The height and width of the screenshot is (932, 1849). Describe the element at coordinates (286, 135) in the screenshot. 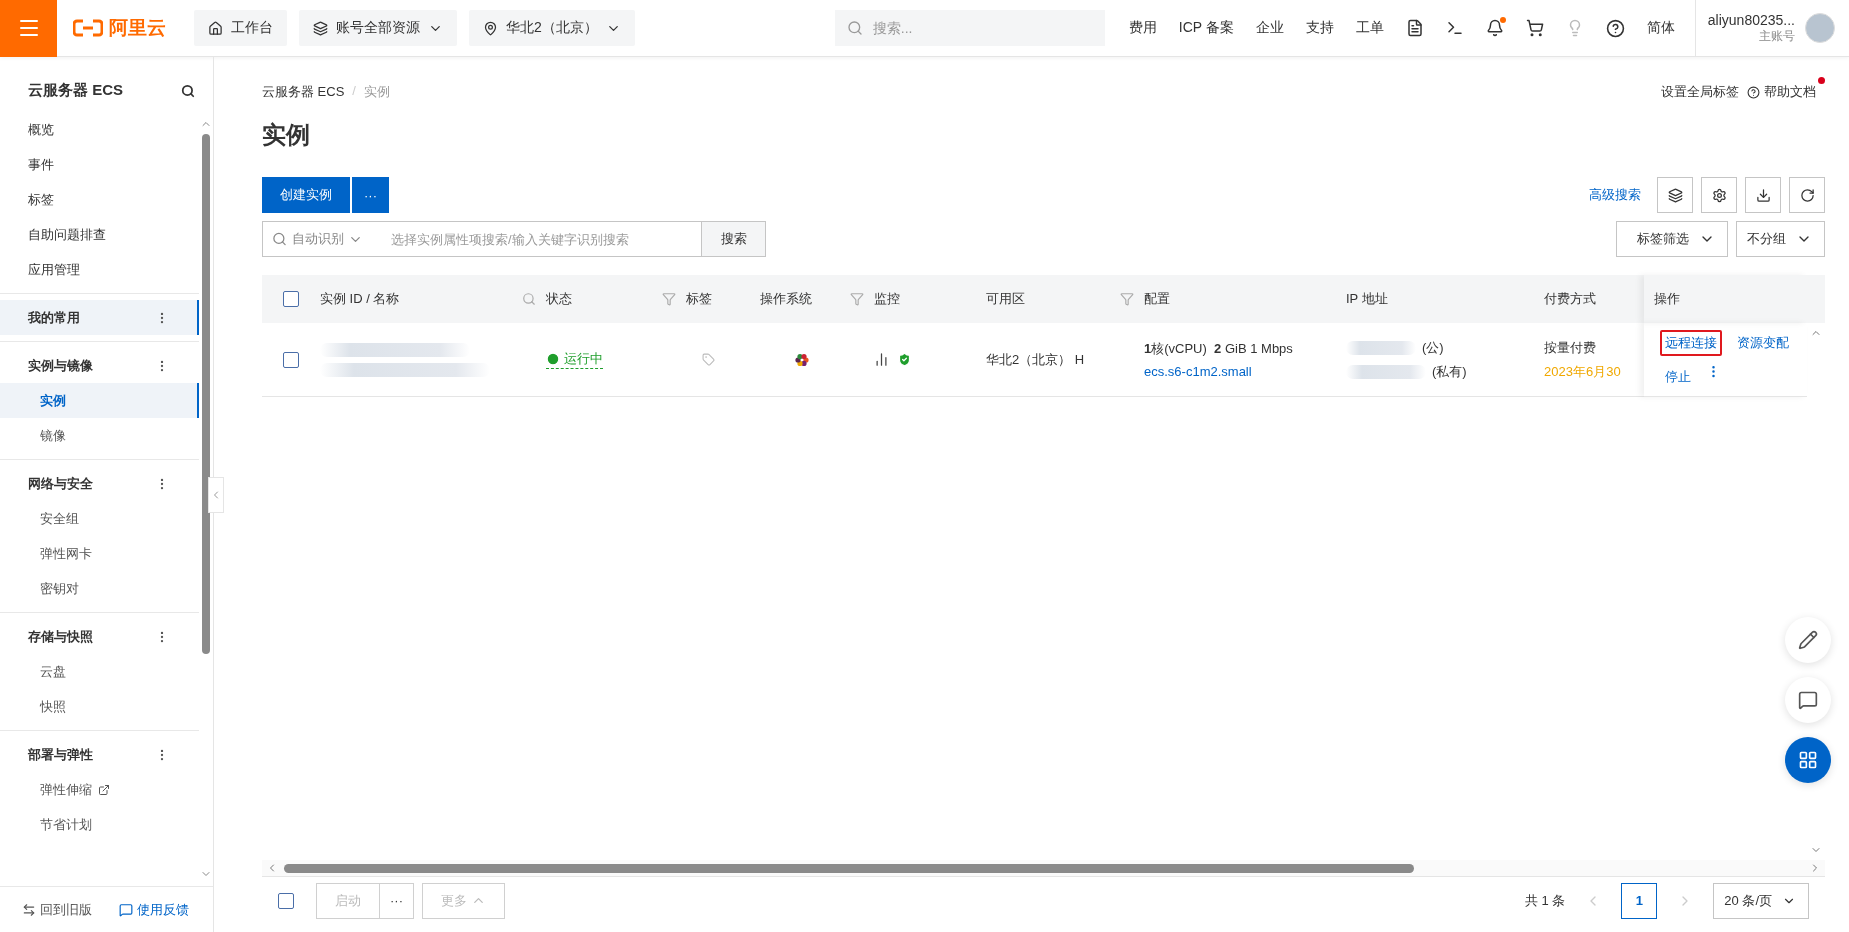

I see `page-title: 实例` at that location.